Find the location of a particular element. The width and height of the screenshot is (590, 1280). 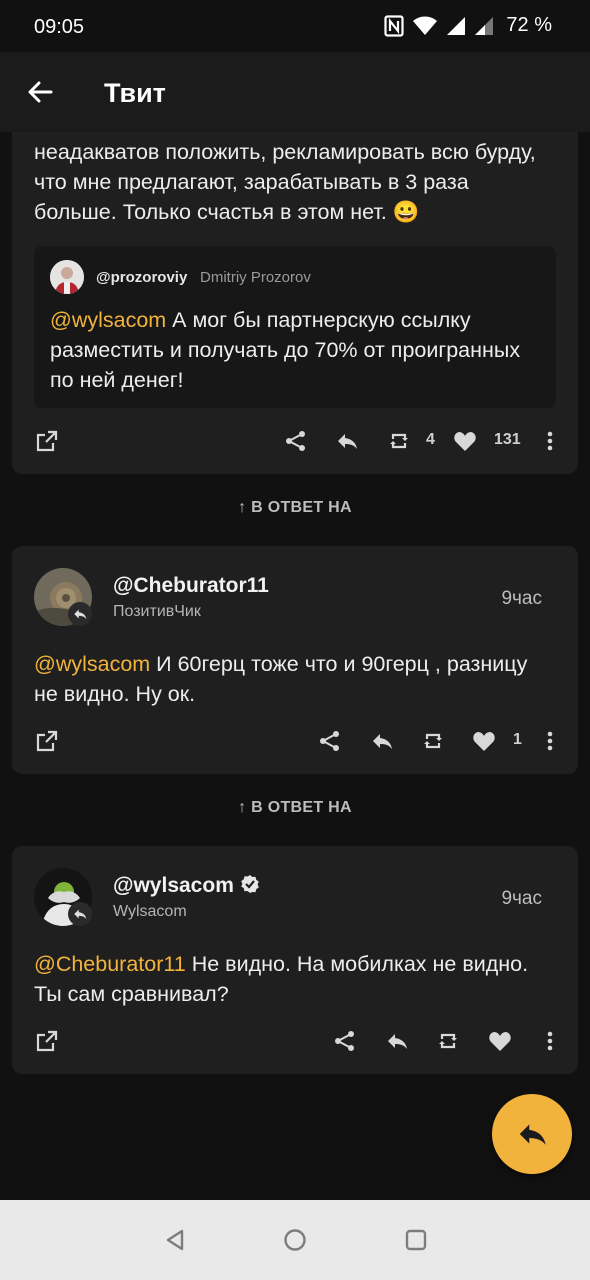

nav-recents-button is located at coordinates (416, 1240).